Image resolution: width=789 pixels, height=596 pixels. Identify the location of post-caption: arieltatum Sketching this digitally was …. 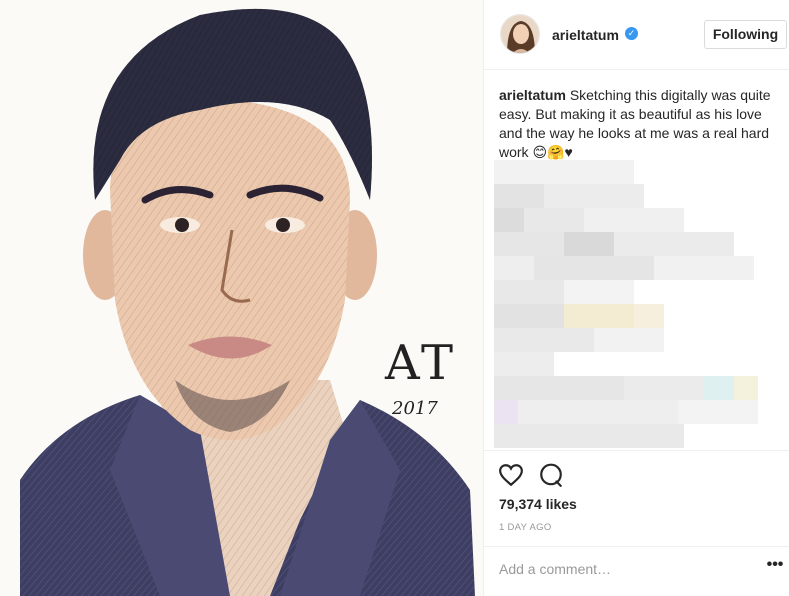
(636, 124).